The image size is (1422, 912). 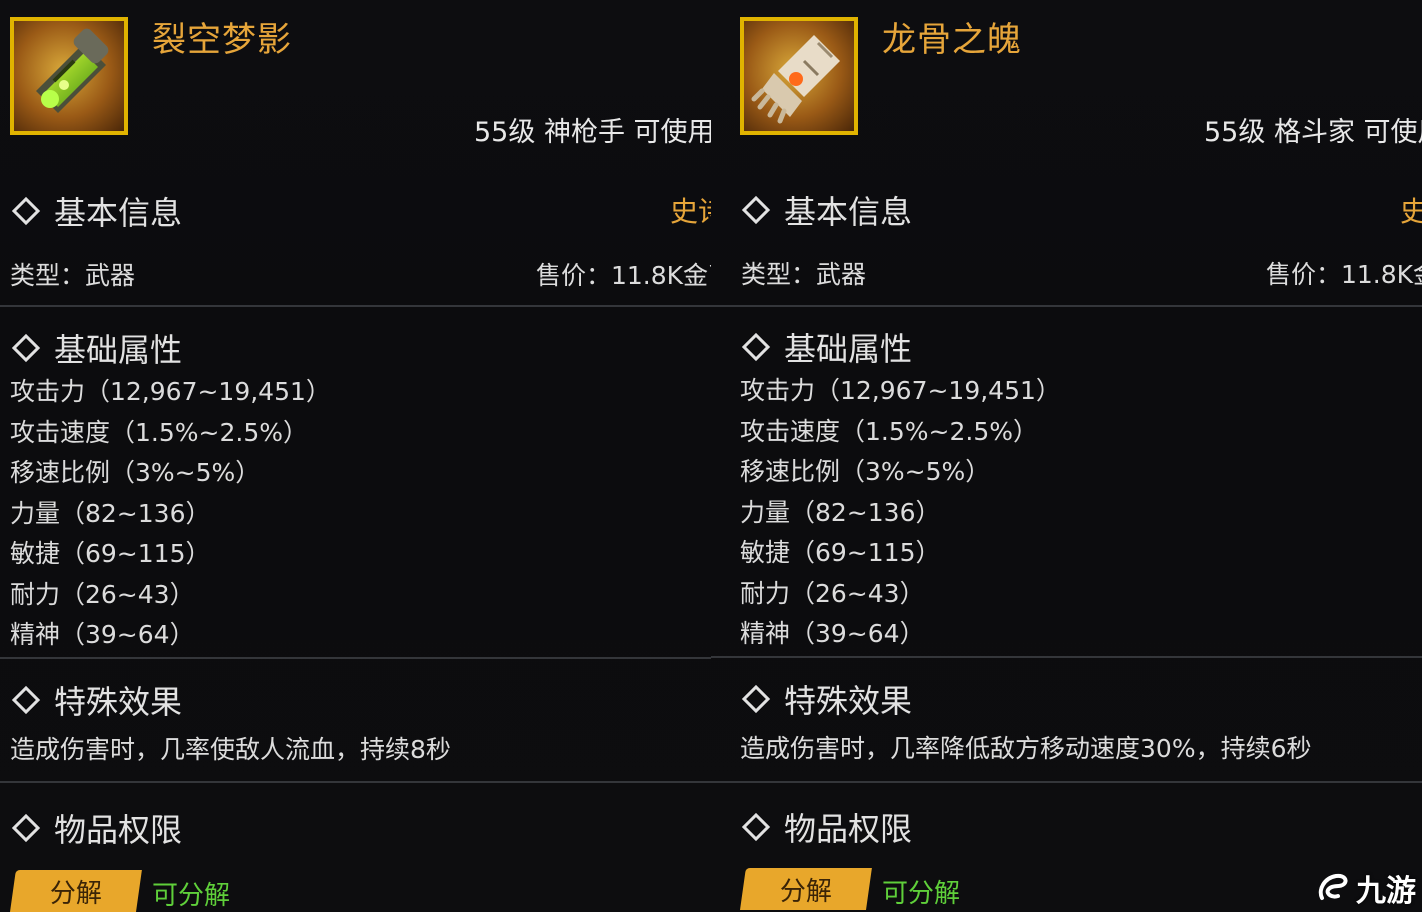 I want to click on bone-gauntlet-icon, so click(x=795, y=79).